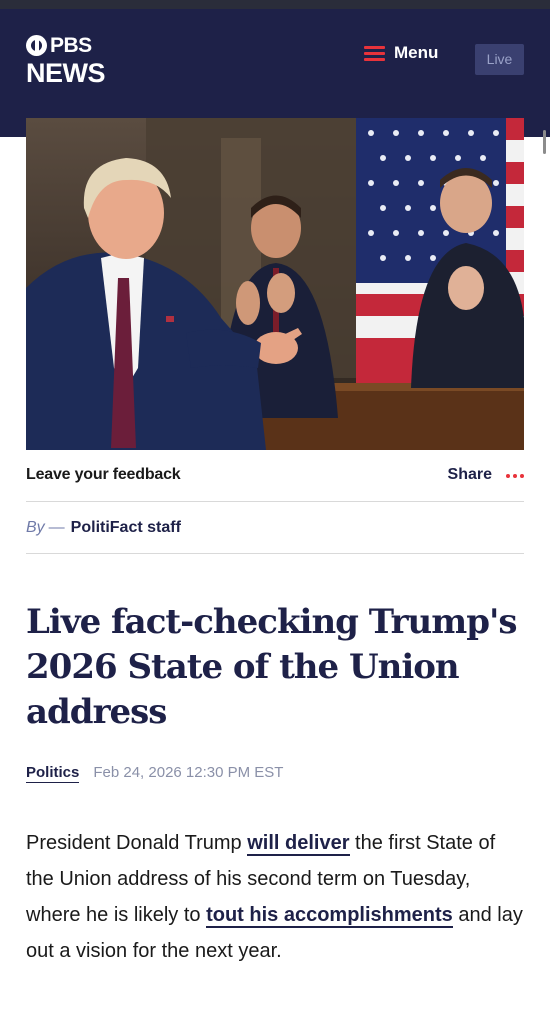 This screenshot has width=550, height=1023. What do you see at coordinates (56, 527) in the screenshot?
I see `byline-dash: —` at bounding box center [56, 527].